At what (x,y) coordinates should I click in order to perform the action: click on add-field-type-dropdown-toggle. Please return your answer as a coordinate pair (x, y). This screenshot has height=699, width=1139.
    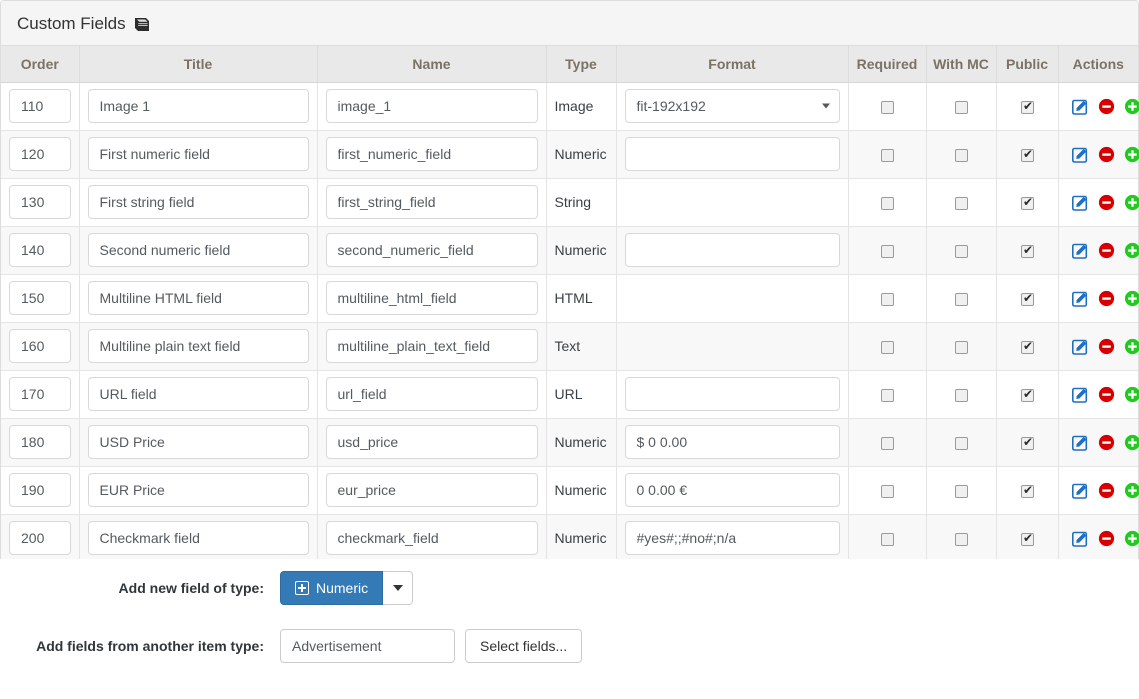
    Looking at the image, I should click on (398, 588).